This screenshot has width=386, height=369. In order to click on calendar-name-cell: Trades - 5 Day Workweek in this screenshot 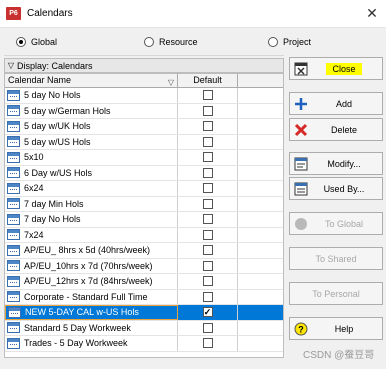, I will do `click(91, 343)`.